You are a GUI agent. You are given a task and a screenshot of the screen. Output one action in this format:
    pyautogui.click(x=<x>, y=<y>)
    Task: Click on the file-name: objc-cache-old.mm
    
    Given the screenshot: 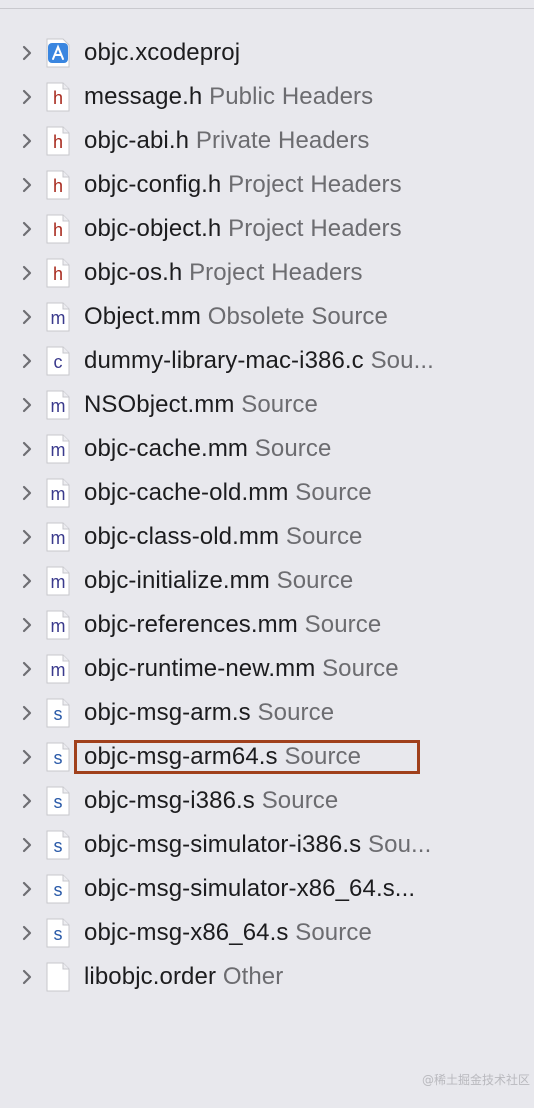 What is the action you would take?
    pyautogui.click(x=186, y=492)
    